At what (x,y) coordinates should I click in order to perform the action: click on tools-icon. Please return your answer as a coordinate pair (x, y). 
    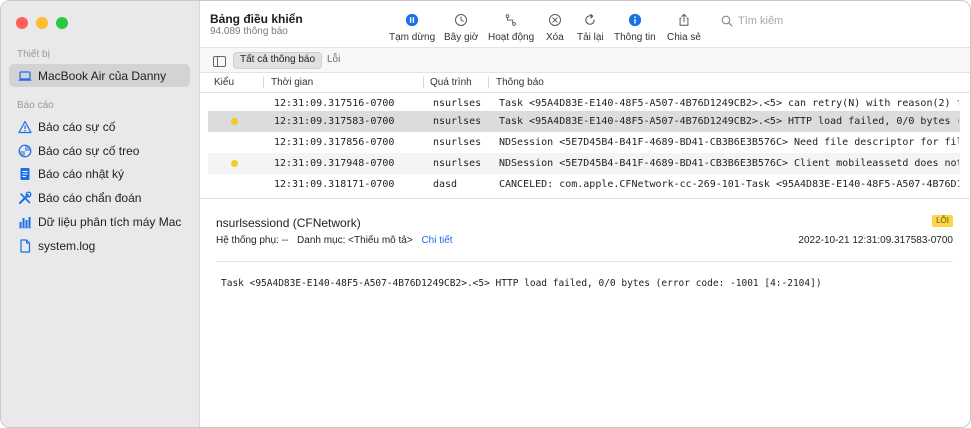
    Looking at the image, I should click on (25, 198).